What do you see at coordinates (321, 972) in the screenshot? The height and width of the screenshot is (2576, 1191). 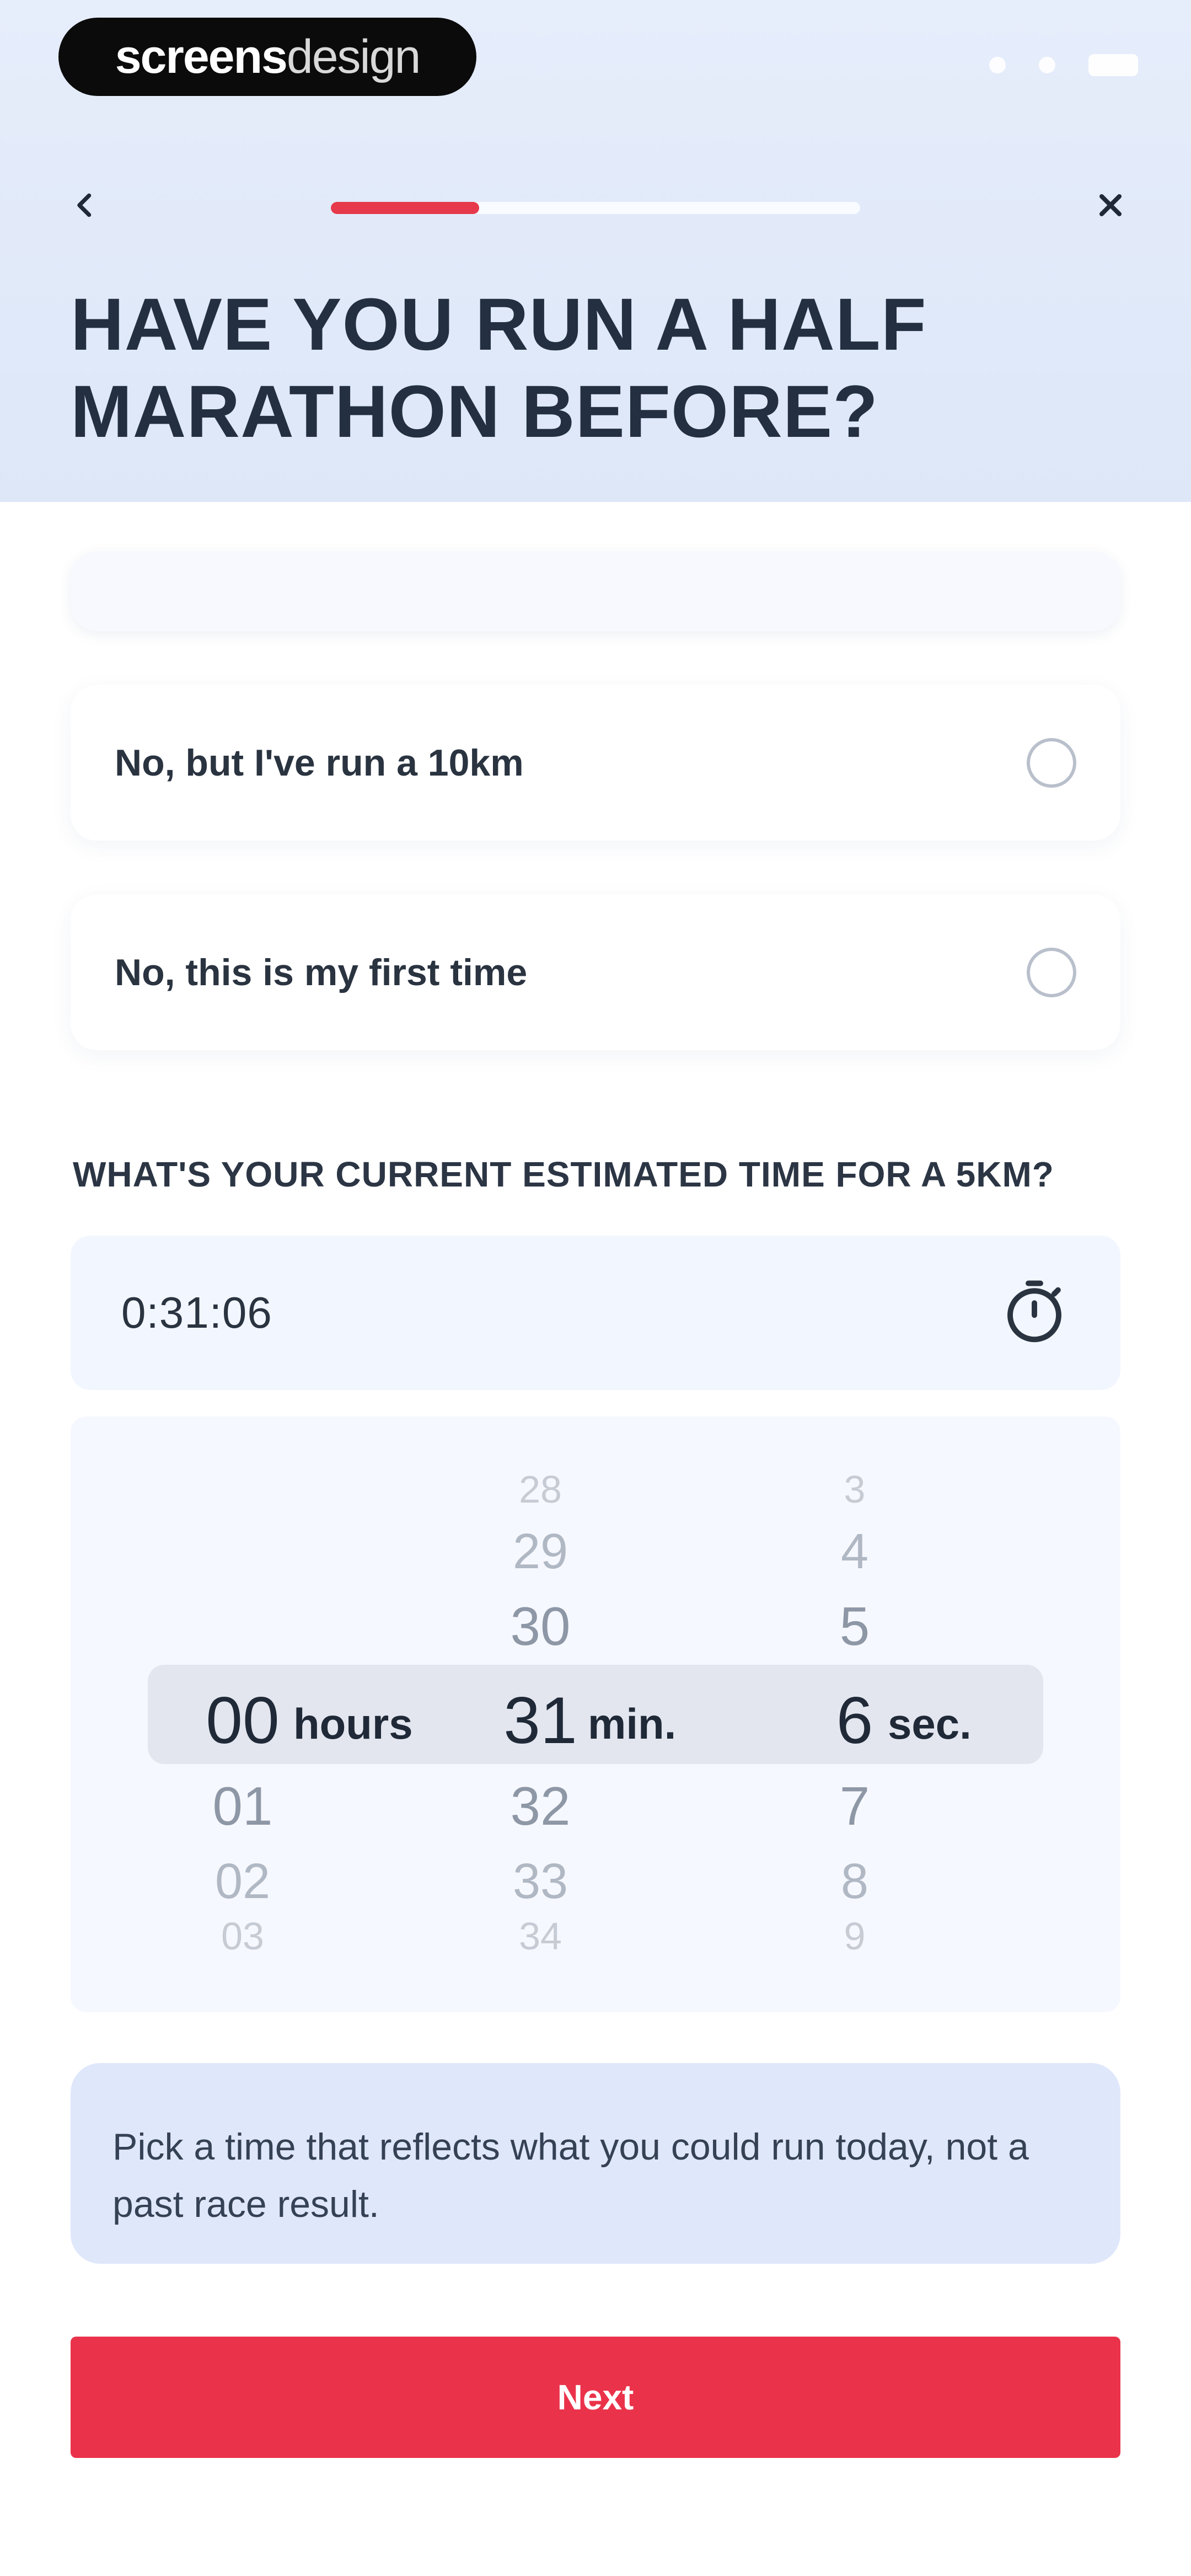 I see `option-label: No, this is my first time` at bounding box center [321, 972].